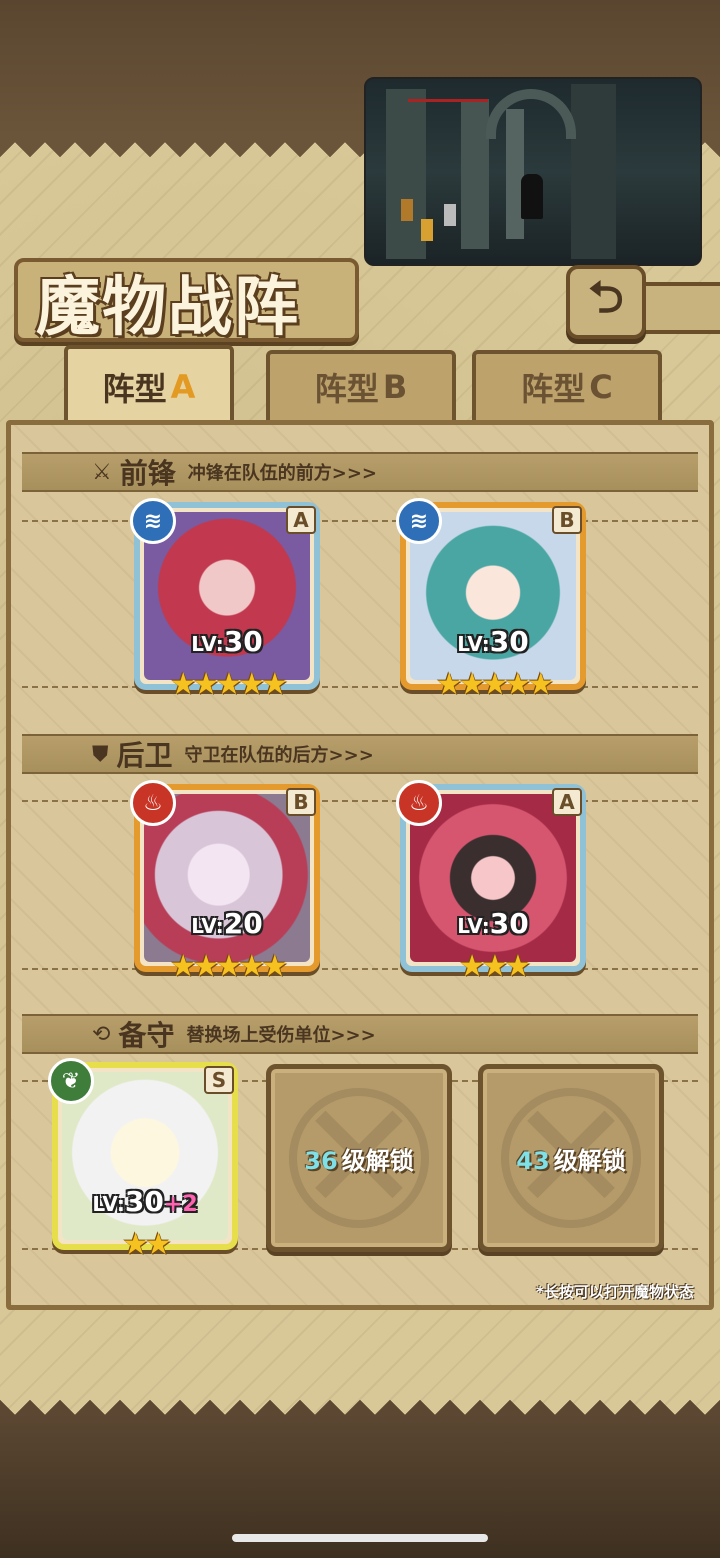 The width and height of the screenshot is (720, 1558). What do you see at coordinates (149, 385) in the screenshot?
I see `tab-formation-a: 阵型 A` at bounding box center [149, 385].